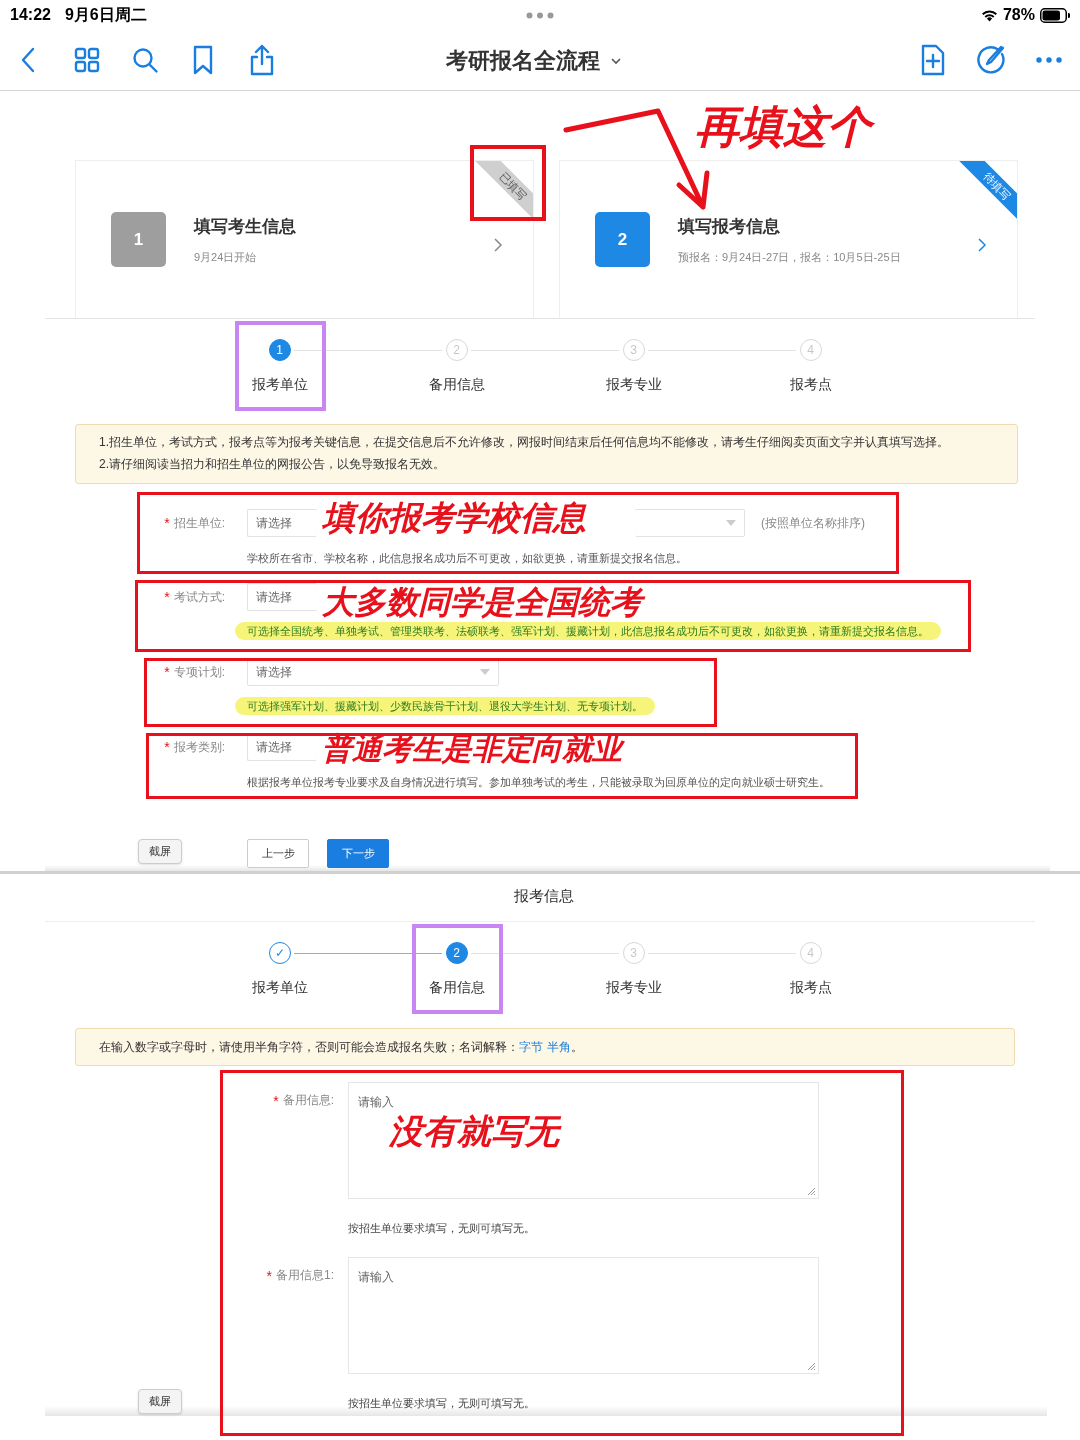  What do you see at coordinates (199, 672) in the screenshot?
I see `field-label: 专项计划:` at bounding box center [199, 672].